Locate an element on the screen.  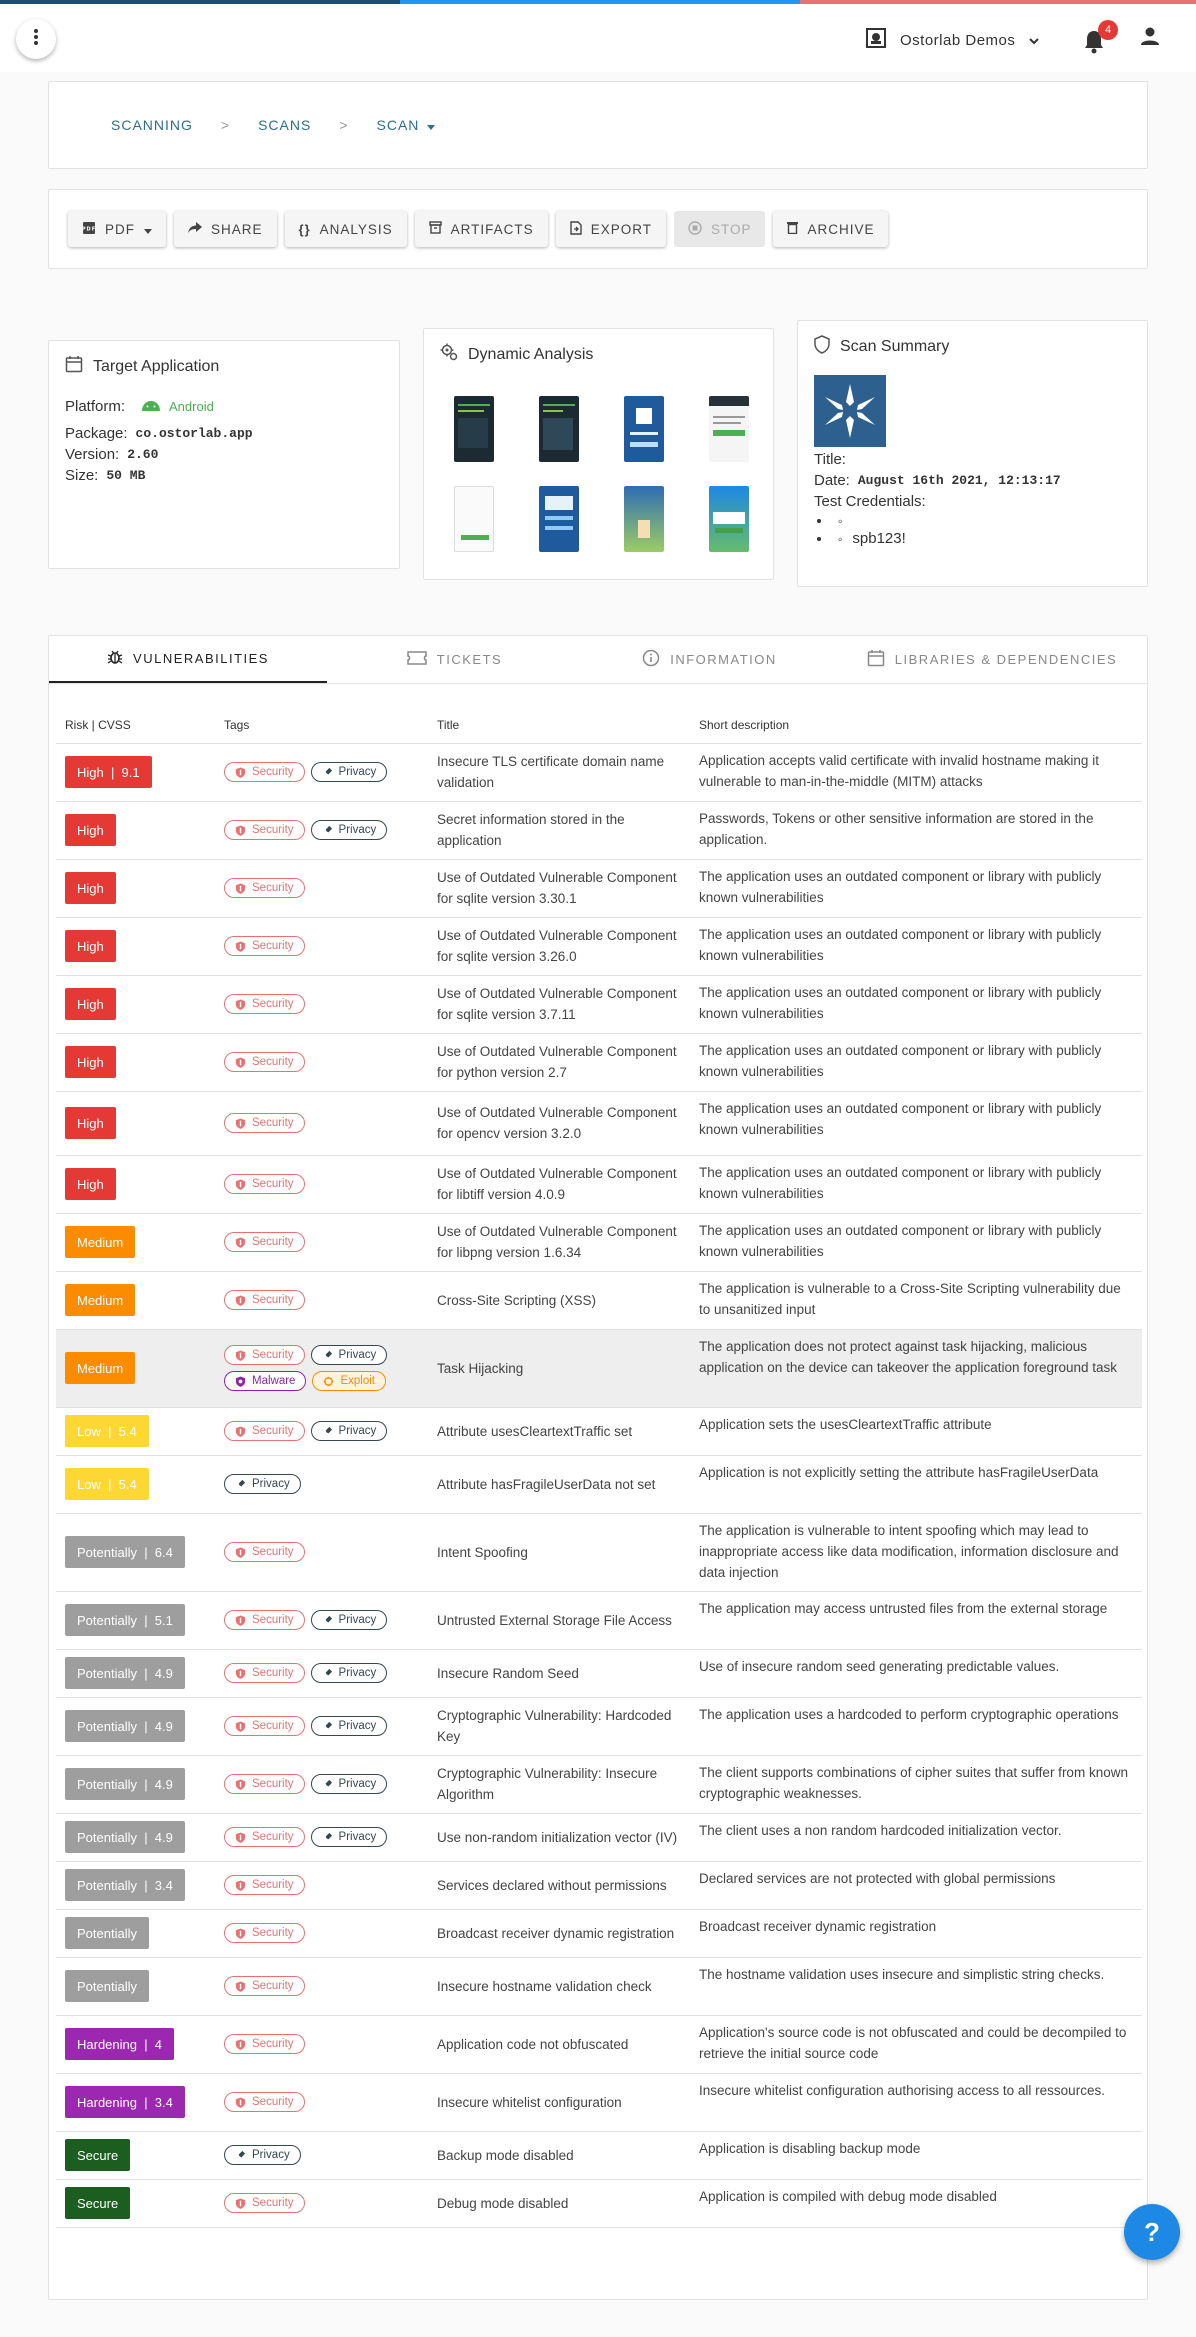
vulnerability-title: Cross-Site Scripting (XSS) is located at coordinates (559, 1300).